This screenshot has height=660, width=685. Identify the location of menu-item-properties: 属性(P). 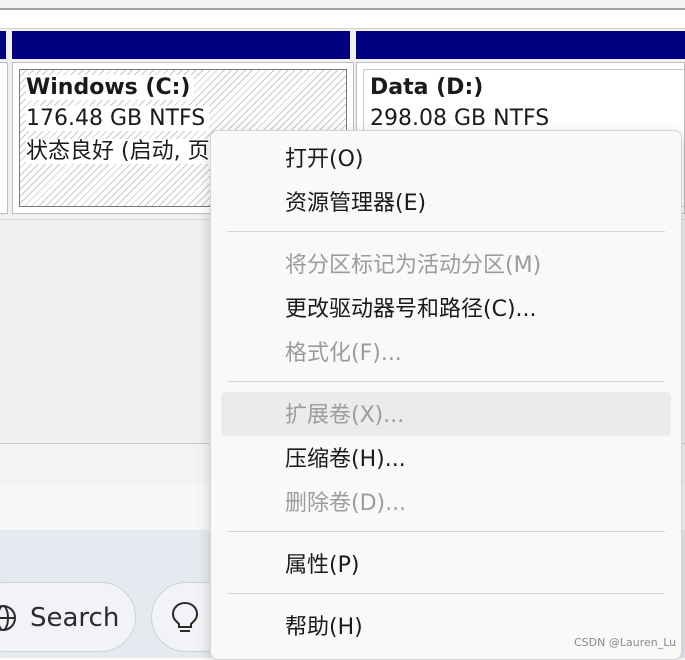
(322, 566).